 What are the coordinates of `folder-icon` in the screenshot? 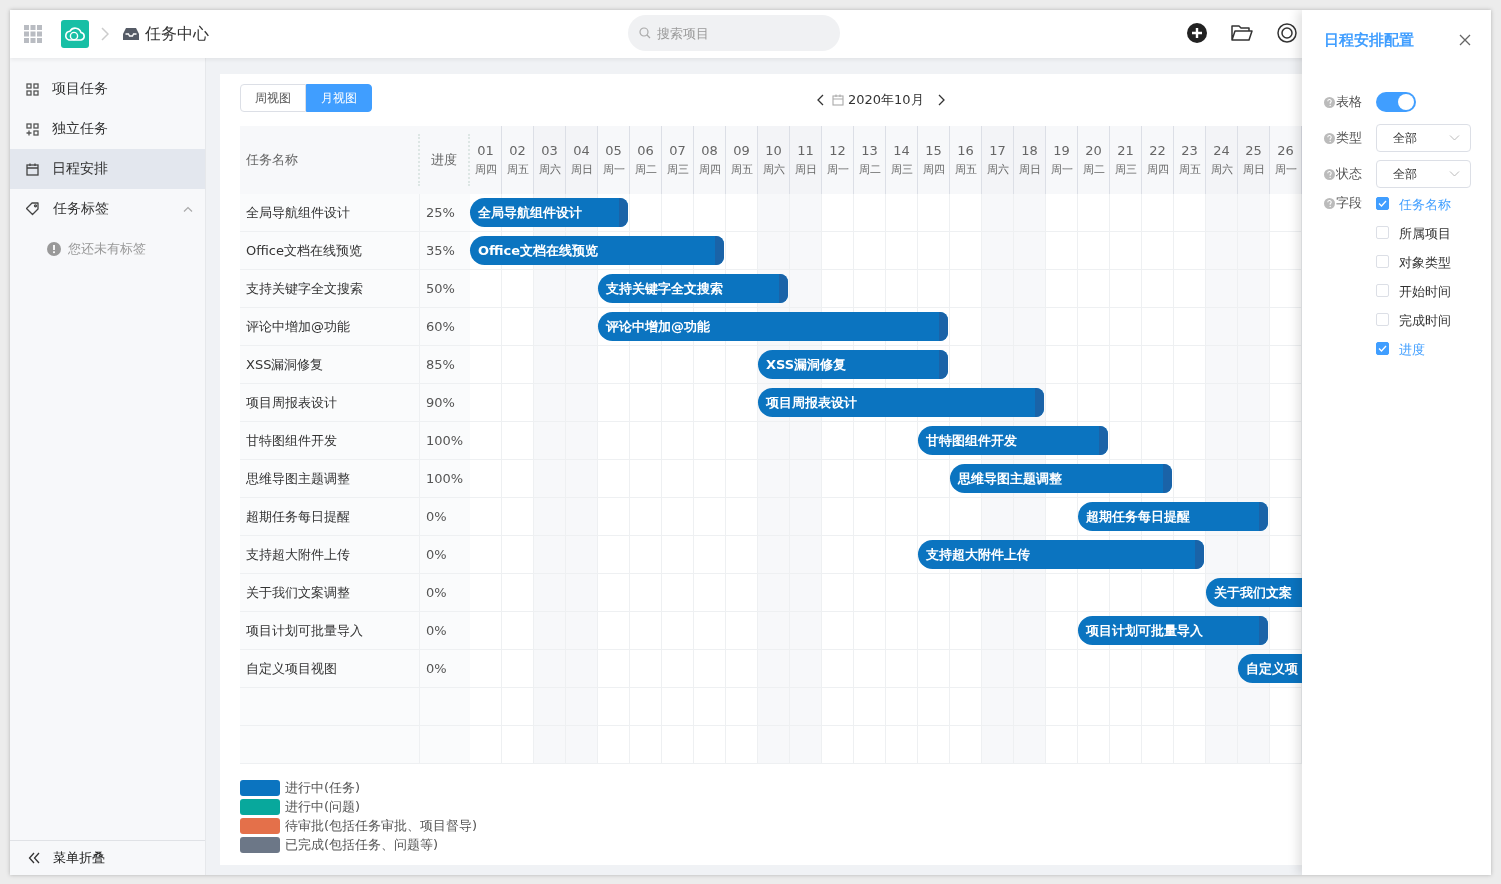 It's located at (1242, 33).